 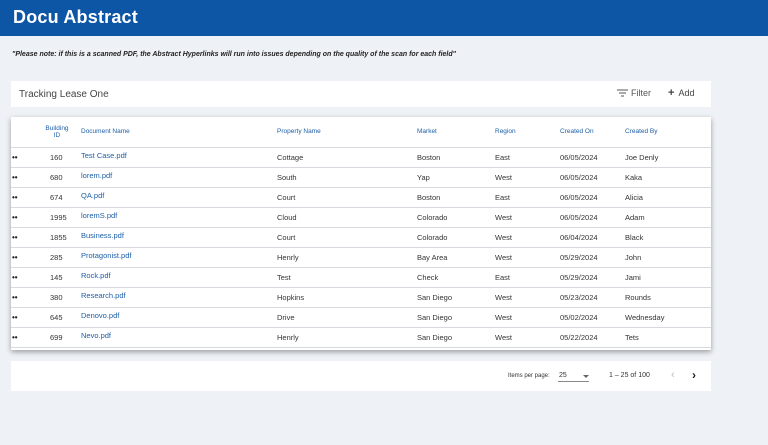 I want to click on add-label: Add, so click(x=686, y=93).